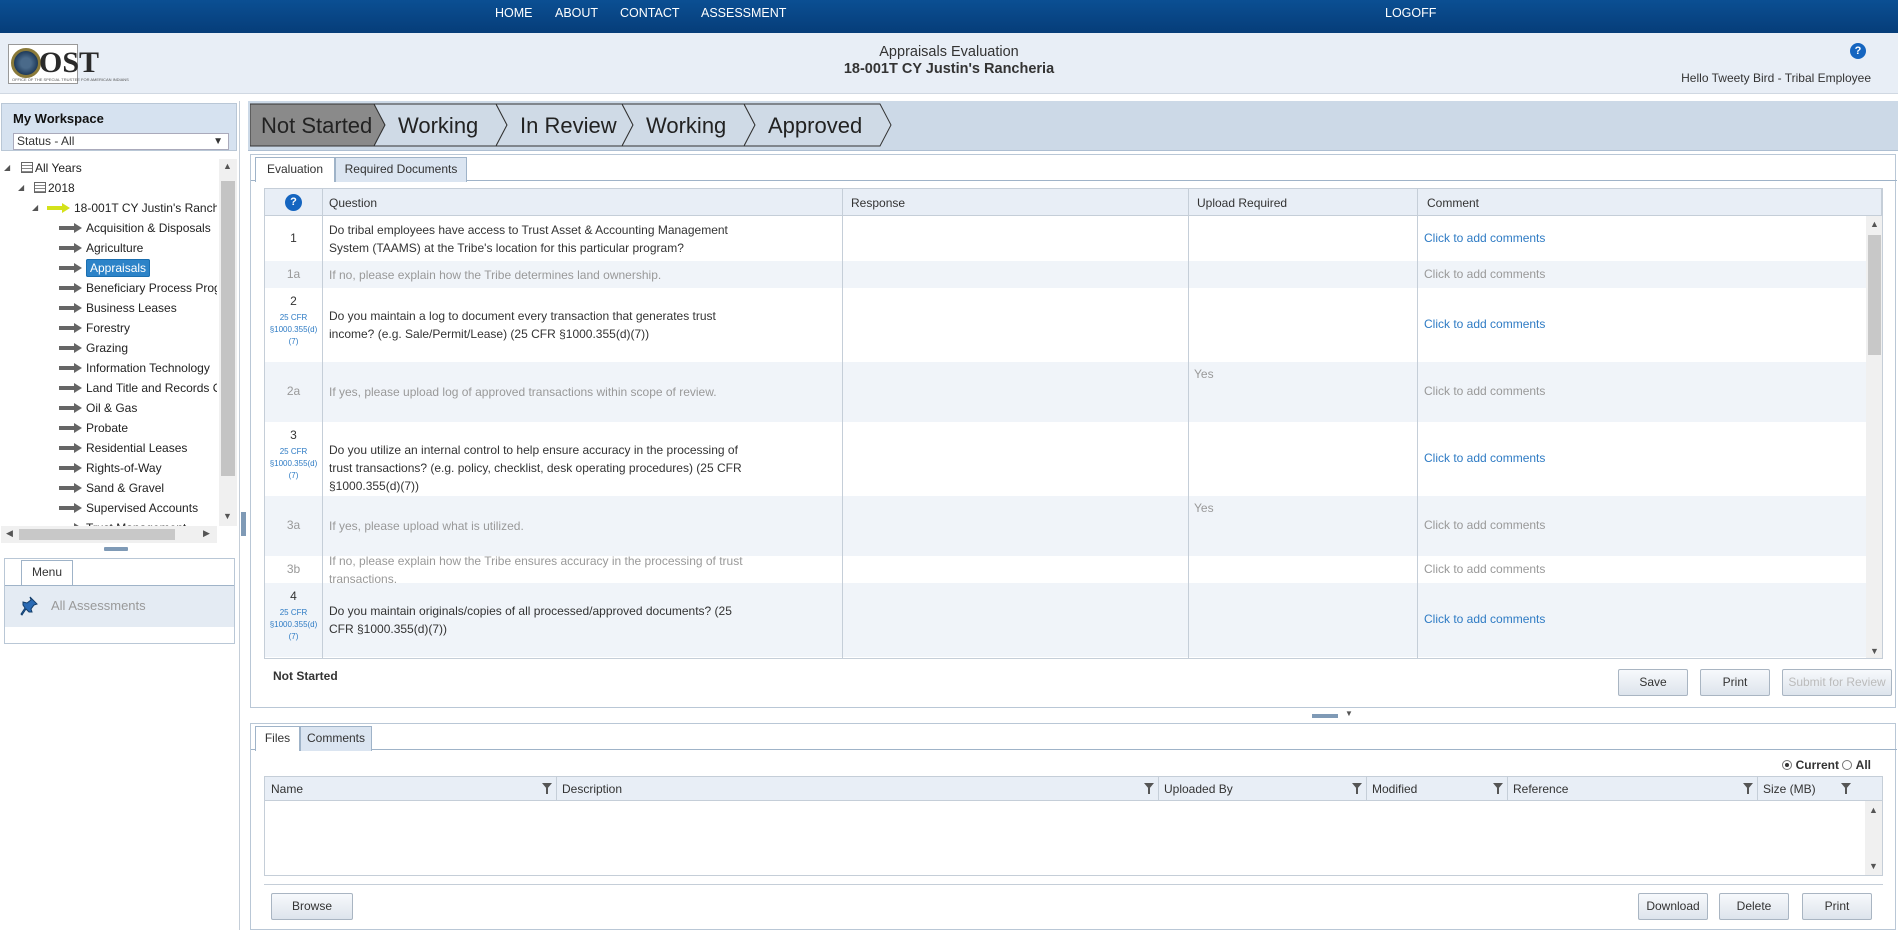 Image resolution: width=1898 pixels, height=930 pixels. What do you see at coordinates (650, 13) in the screenshot?
I see `nav-contact: CONTACT` at bounding box center [650, 13].